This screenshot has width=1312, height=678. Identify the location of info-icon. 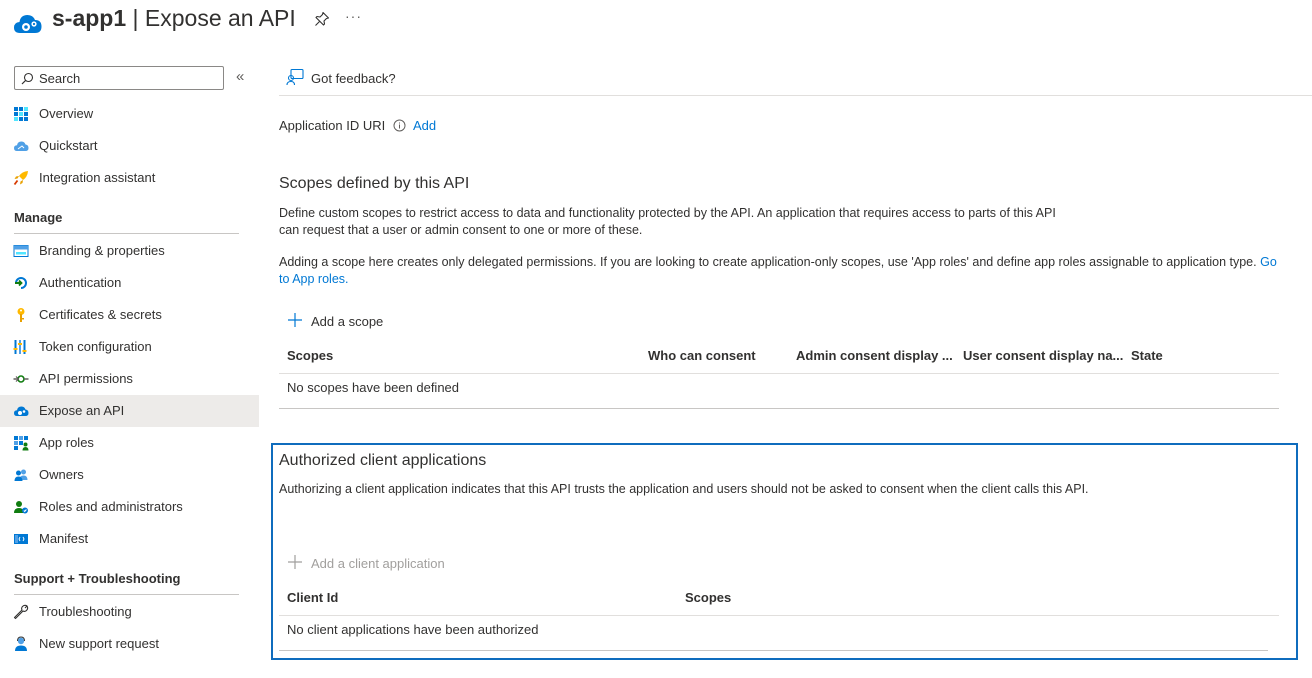
(399, 125).